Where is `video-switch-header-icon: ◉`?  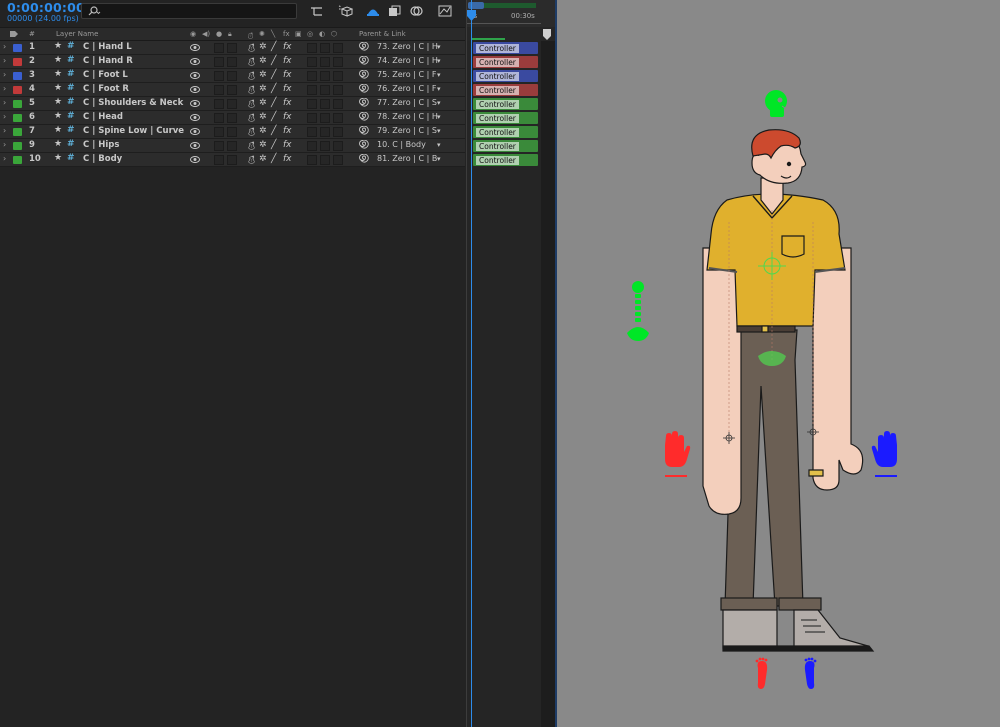 video-switch-header-icon: ◉ is located at coordinates (193, 34).